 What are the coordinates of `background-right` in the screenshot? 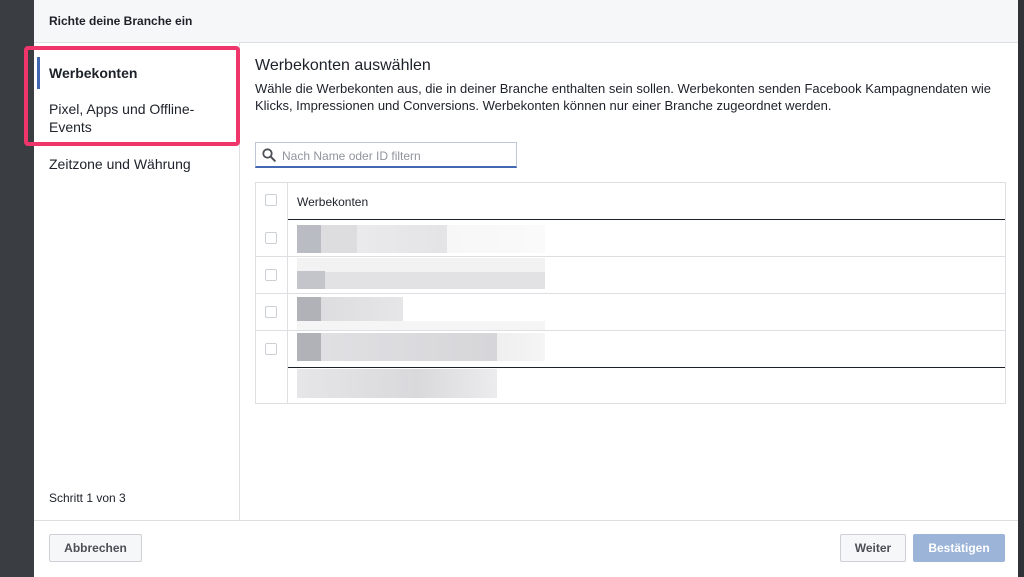 It's located at (1021, 288).